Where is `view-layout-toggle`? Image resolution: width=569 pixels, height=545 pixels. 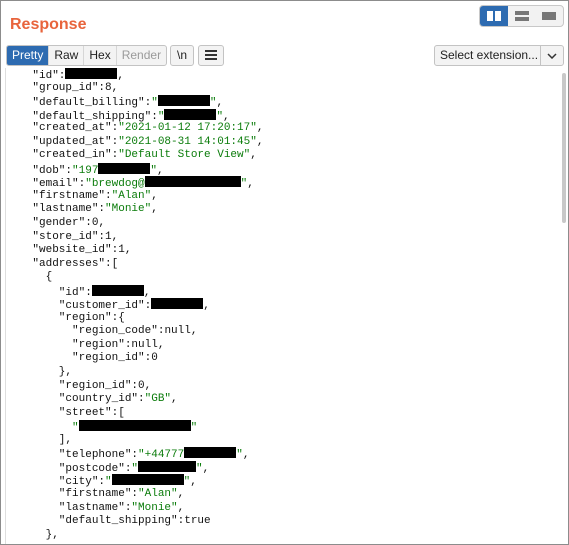 view-layout-toggle is located at coordinates (521, 16).